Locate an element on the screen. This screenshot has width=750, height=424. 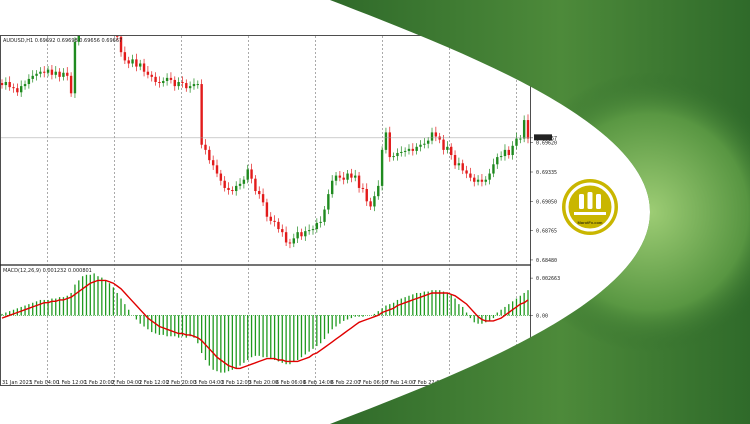
time-tick-label: 3 Feb 04:00 is located at coordinates (209, 383).